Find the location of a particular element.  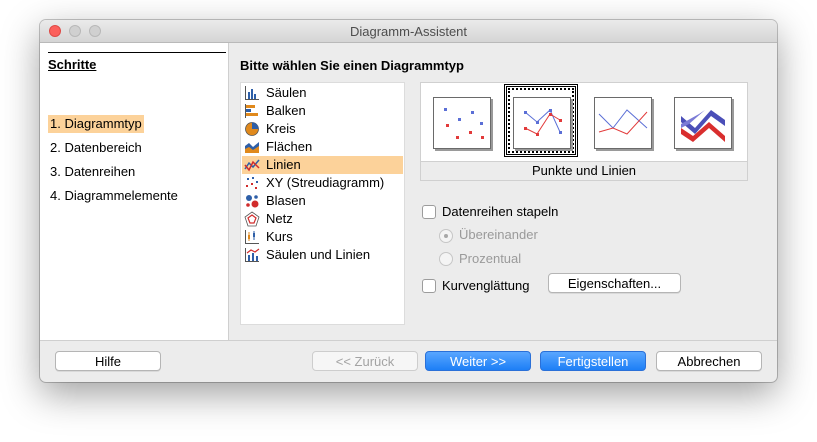

pie-chart-icon is located at coordinates (252, 129).